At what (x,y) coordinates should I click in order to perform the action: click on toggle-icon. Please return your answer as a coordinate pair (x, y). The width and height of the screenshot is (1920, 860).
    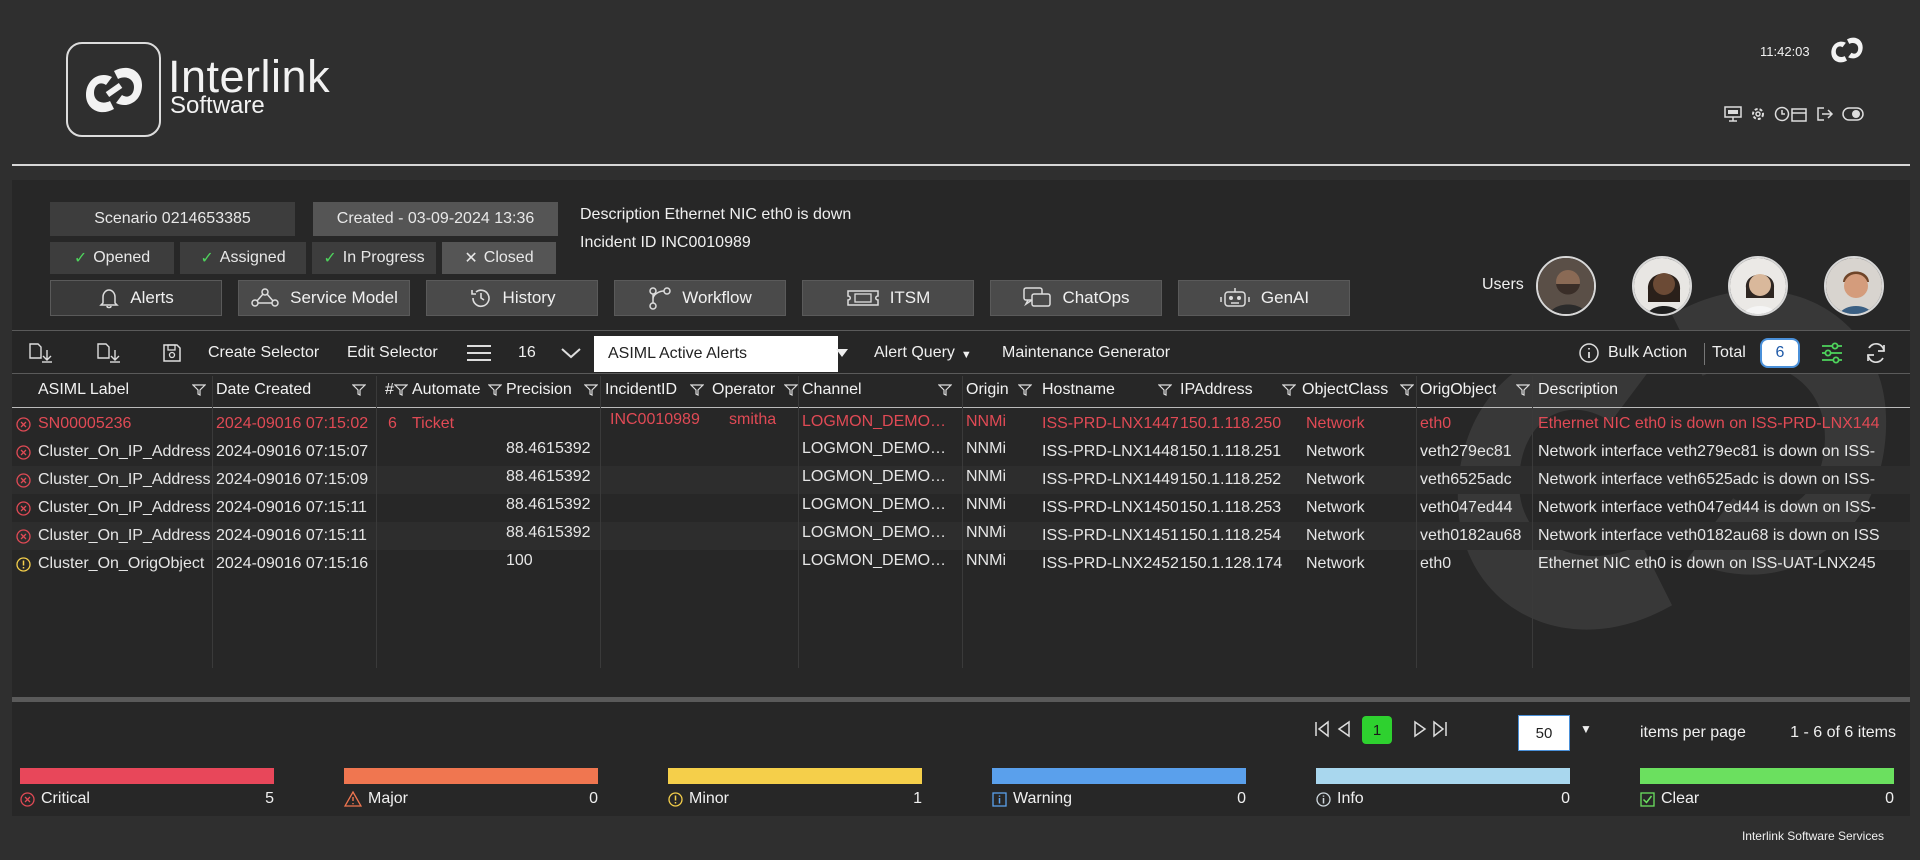
    Looking at the image, I should click on (1853, 116).